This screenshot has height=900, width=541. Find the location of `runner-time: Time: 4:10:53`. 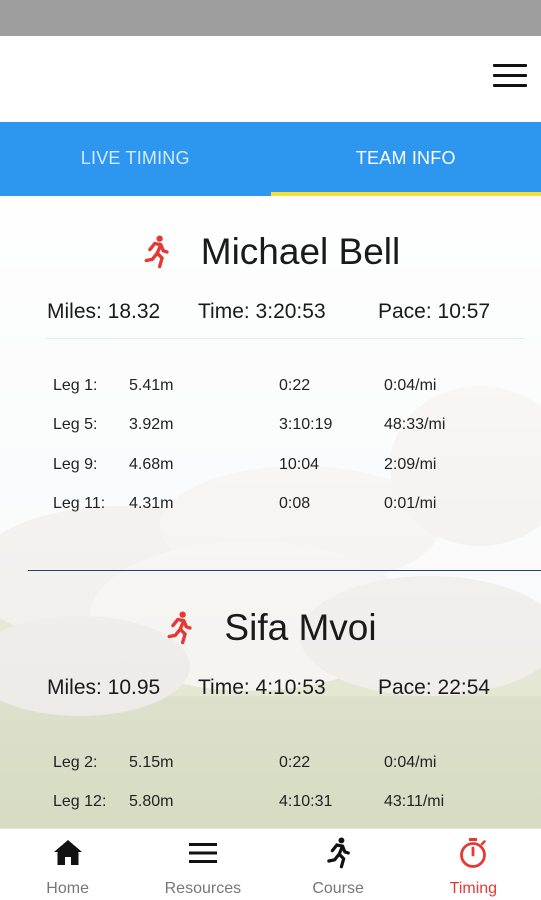

runner-time: Time: 4:10:53 is located at coordinates (262, 687).